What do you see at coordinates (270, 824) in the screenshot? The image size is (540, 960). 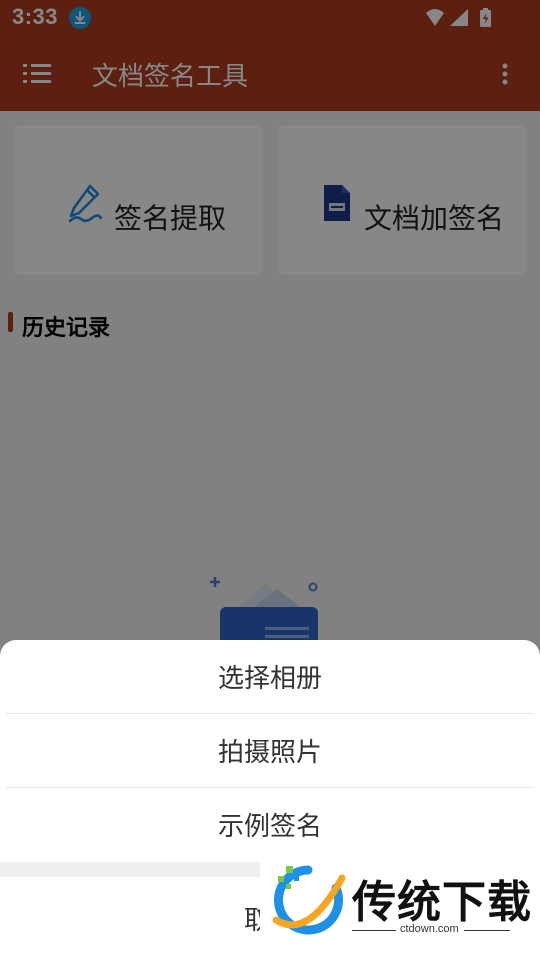 I see `sample-signature-option: 示例签名` at bounding box center [270, 824].